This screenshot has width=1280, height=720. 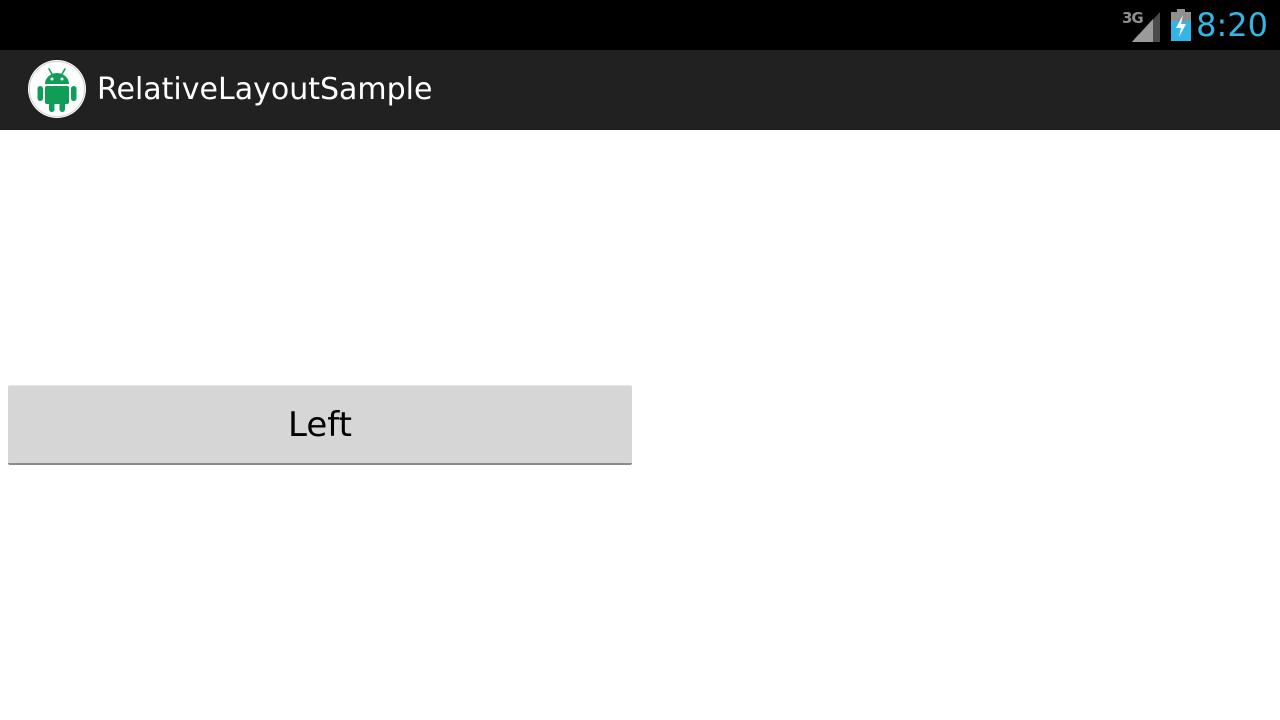 I want to click on battery-charging-icon, so click(x=1181, y=25).